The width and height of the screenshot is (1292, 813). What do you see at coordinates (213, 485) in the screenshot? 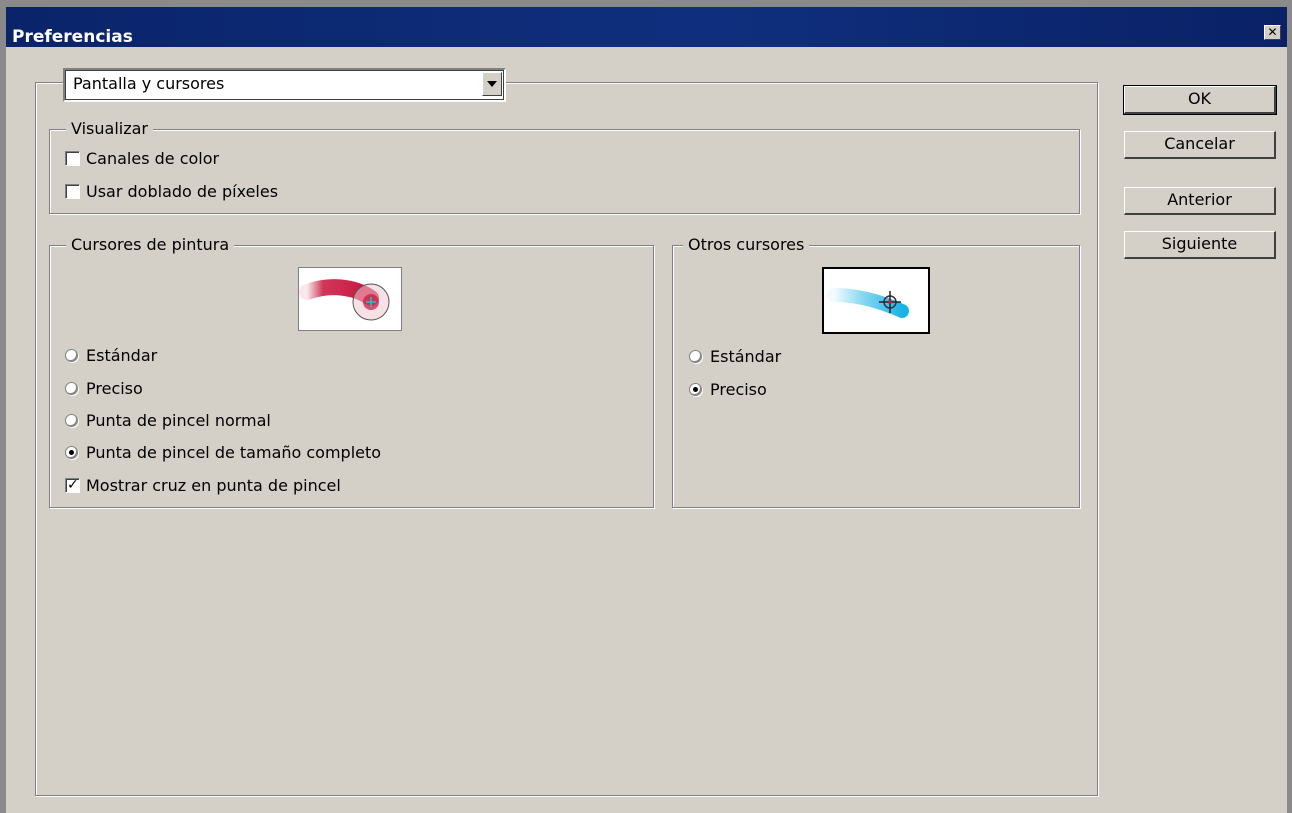
I see `show-crosshair-label: Mostrar cruz en punta de pincel` at bounding box center [213, 485].